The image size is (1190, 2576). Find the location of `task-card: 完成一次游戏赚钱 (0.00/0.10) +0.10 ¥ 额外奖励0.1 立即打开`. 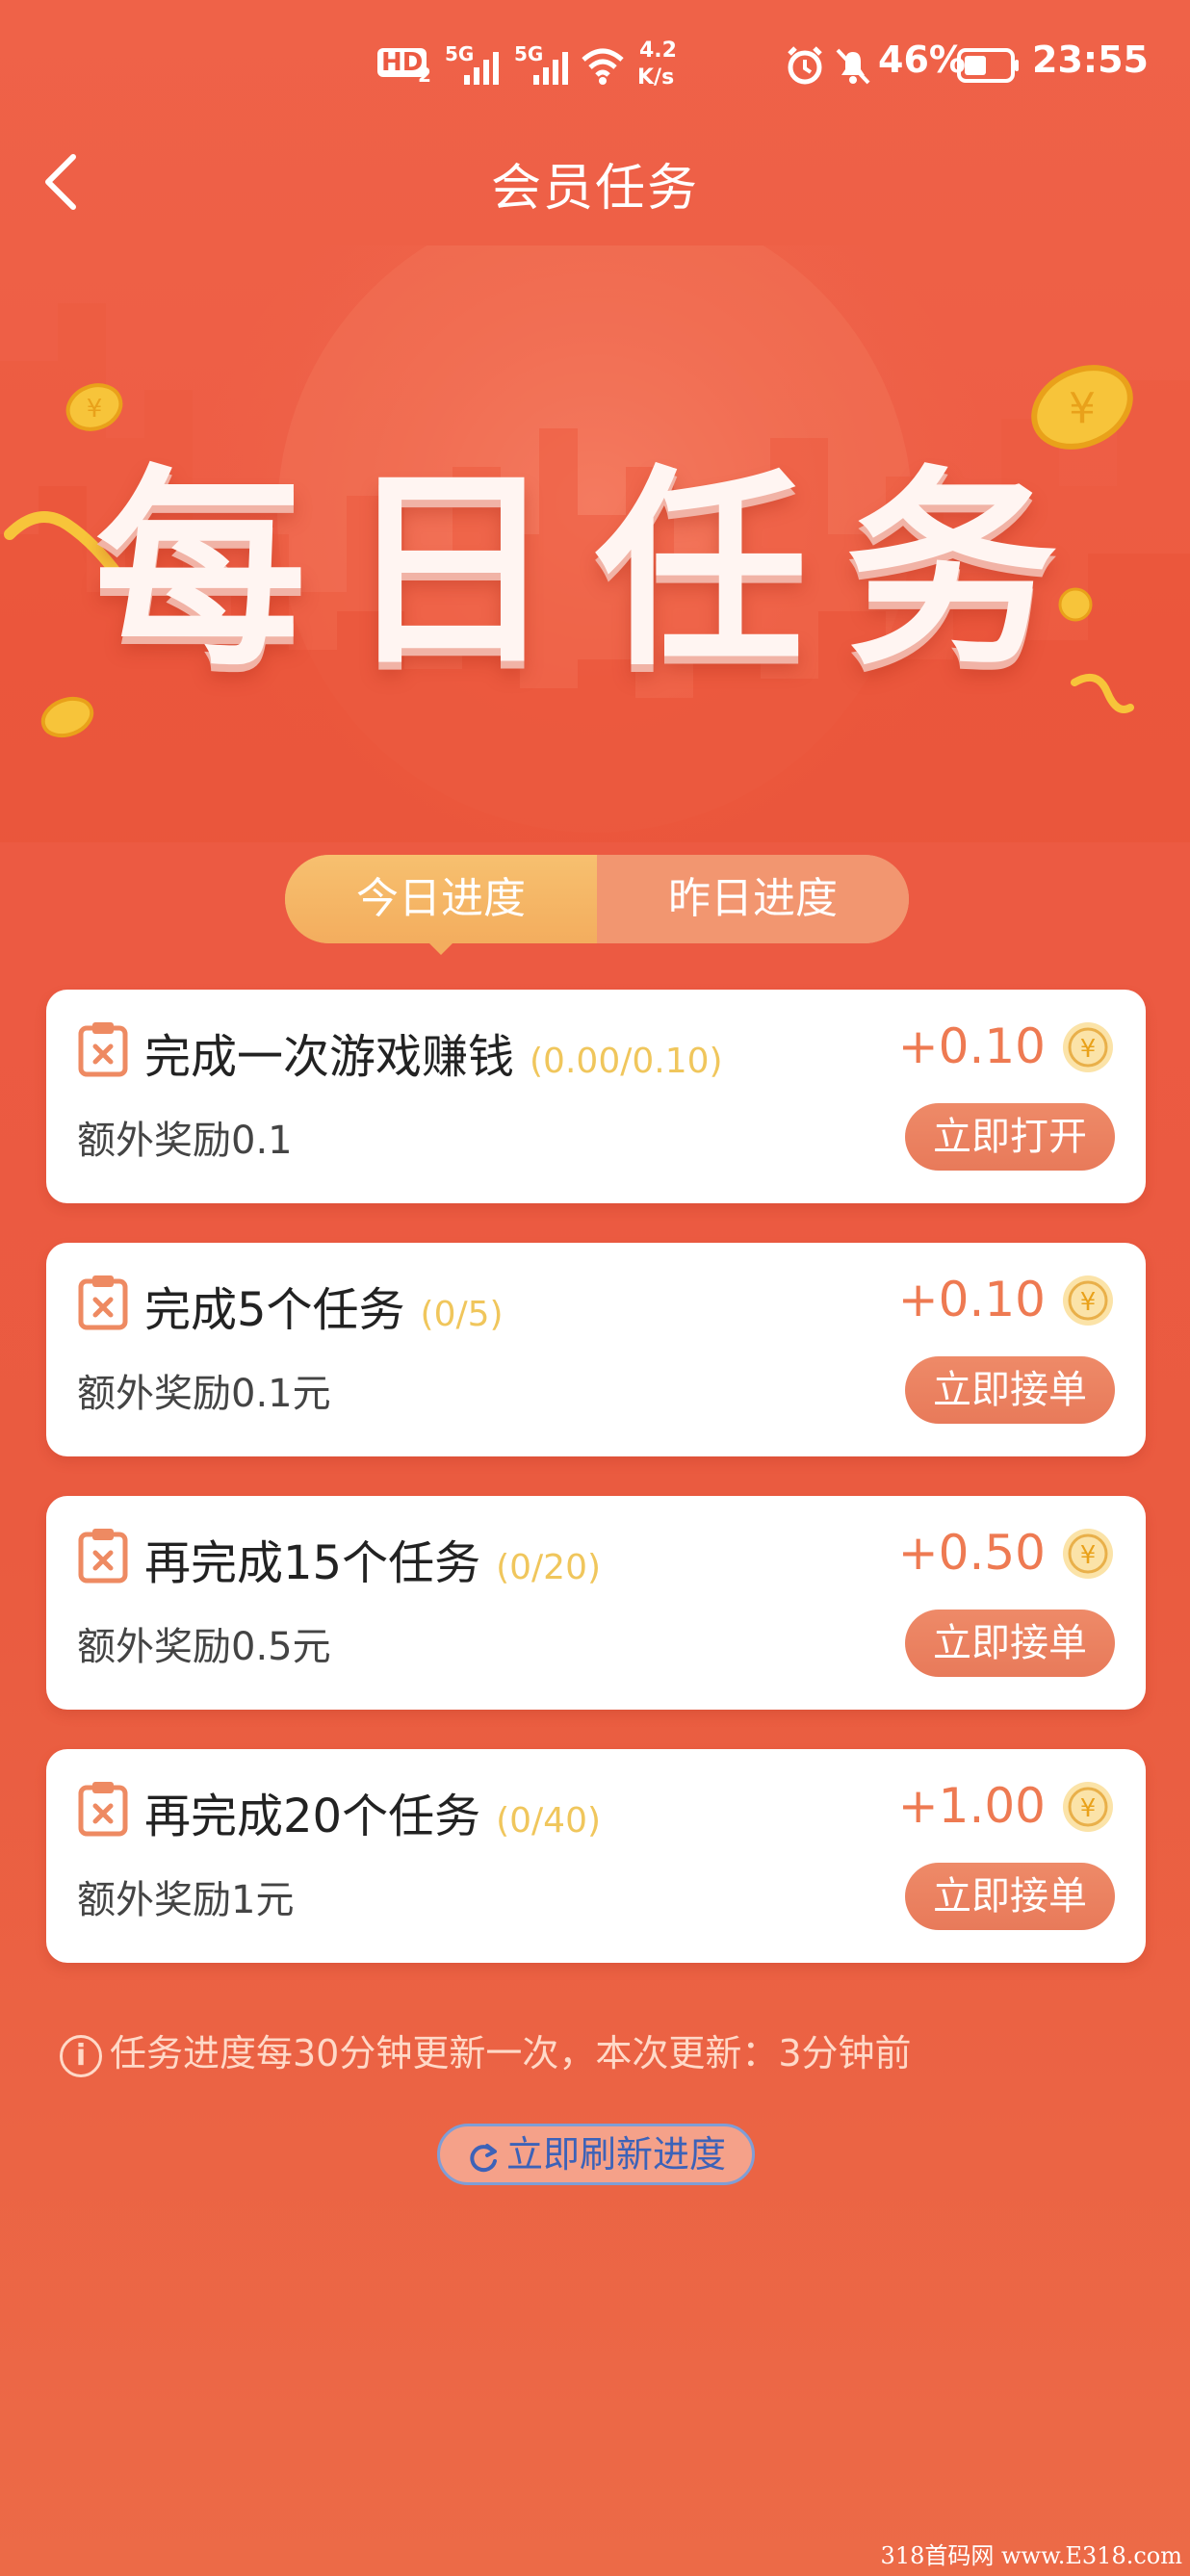

task-card: 完成一次游戏赚钱 (0.00/0.10) +0.10 ¥ 额外奖励0.1 立即打开 is located at coordinates (596, 1096).